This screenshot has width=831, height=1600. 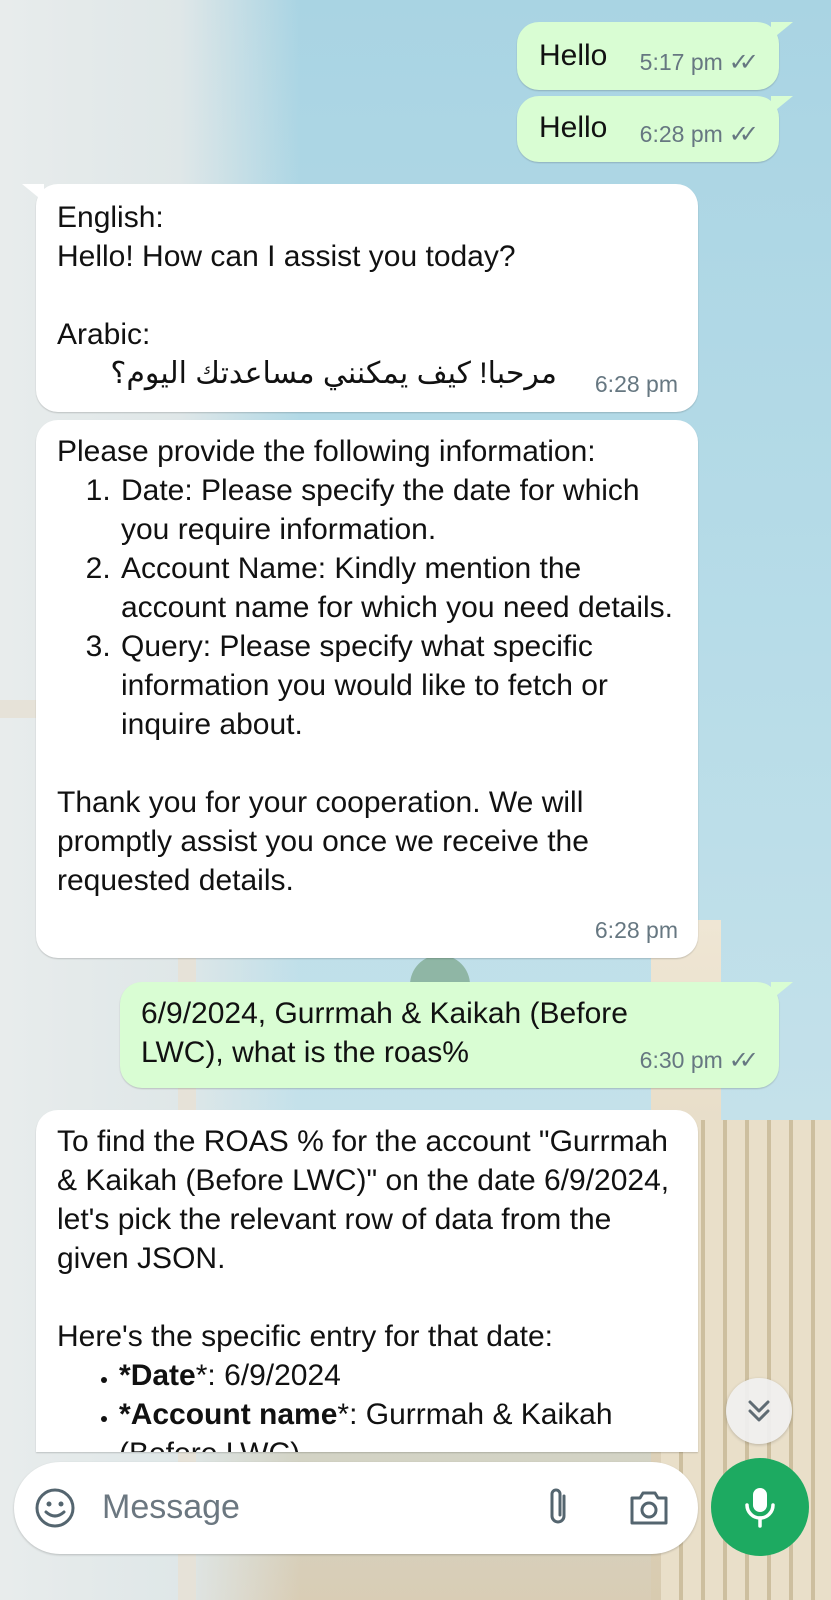 I want to click on message-input: Message, so click(x=171, y=1507).